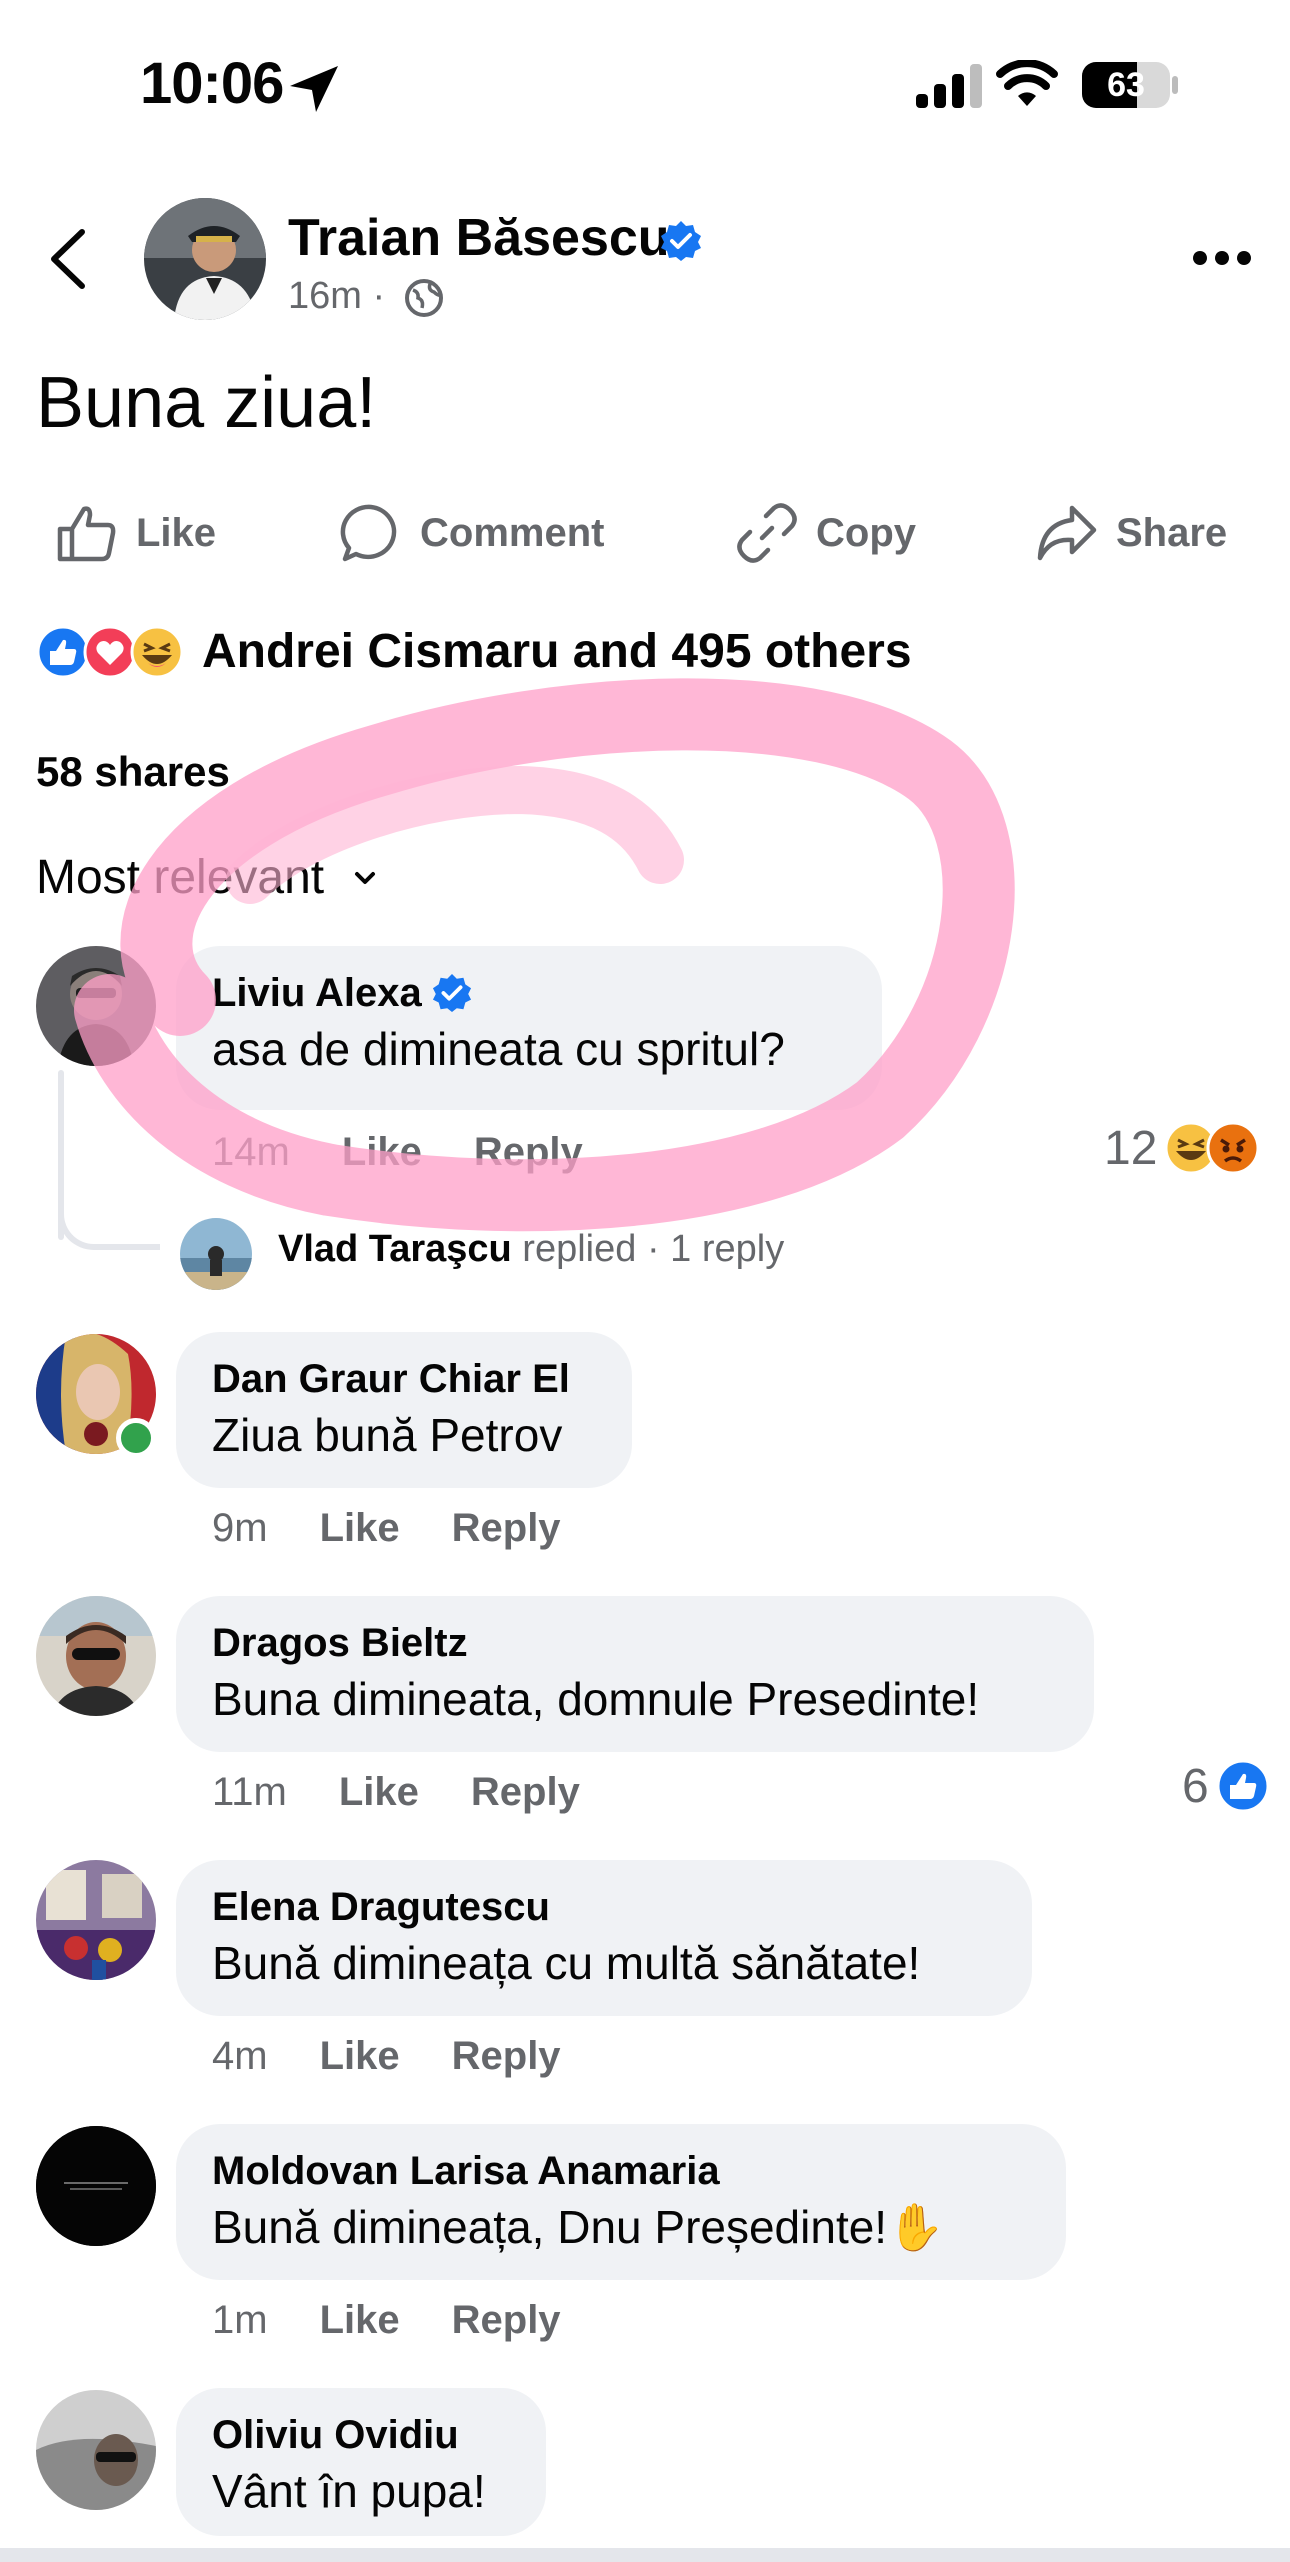 This screenshot has width=1290, height=2562. Describe the element at coordinates (340, 1643) in the screenshot. I see `commenter-name: Dragos Bieltz` at that location.